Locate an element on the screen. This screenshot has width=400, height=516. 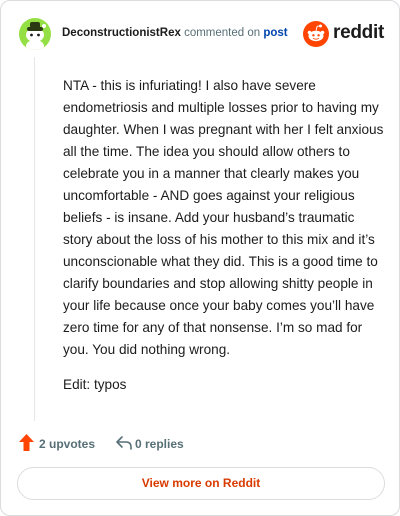
upvote-arrow-icon is located at coordinates (26, 442).